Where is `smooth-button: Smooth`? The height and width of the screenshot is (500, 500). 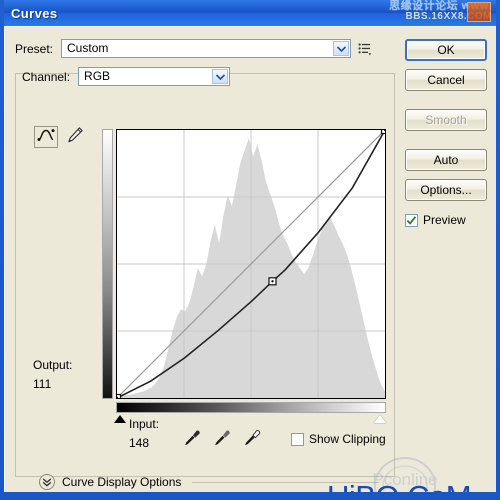
smooth-button: Smooth is located at coordinates (446, 120).